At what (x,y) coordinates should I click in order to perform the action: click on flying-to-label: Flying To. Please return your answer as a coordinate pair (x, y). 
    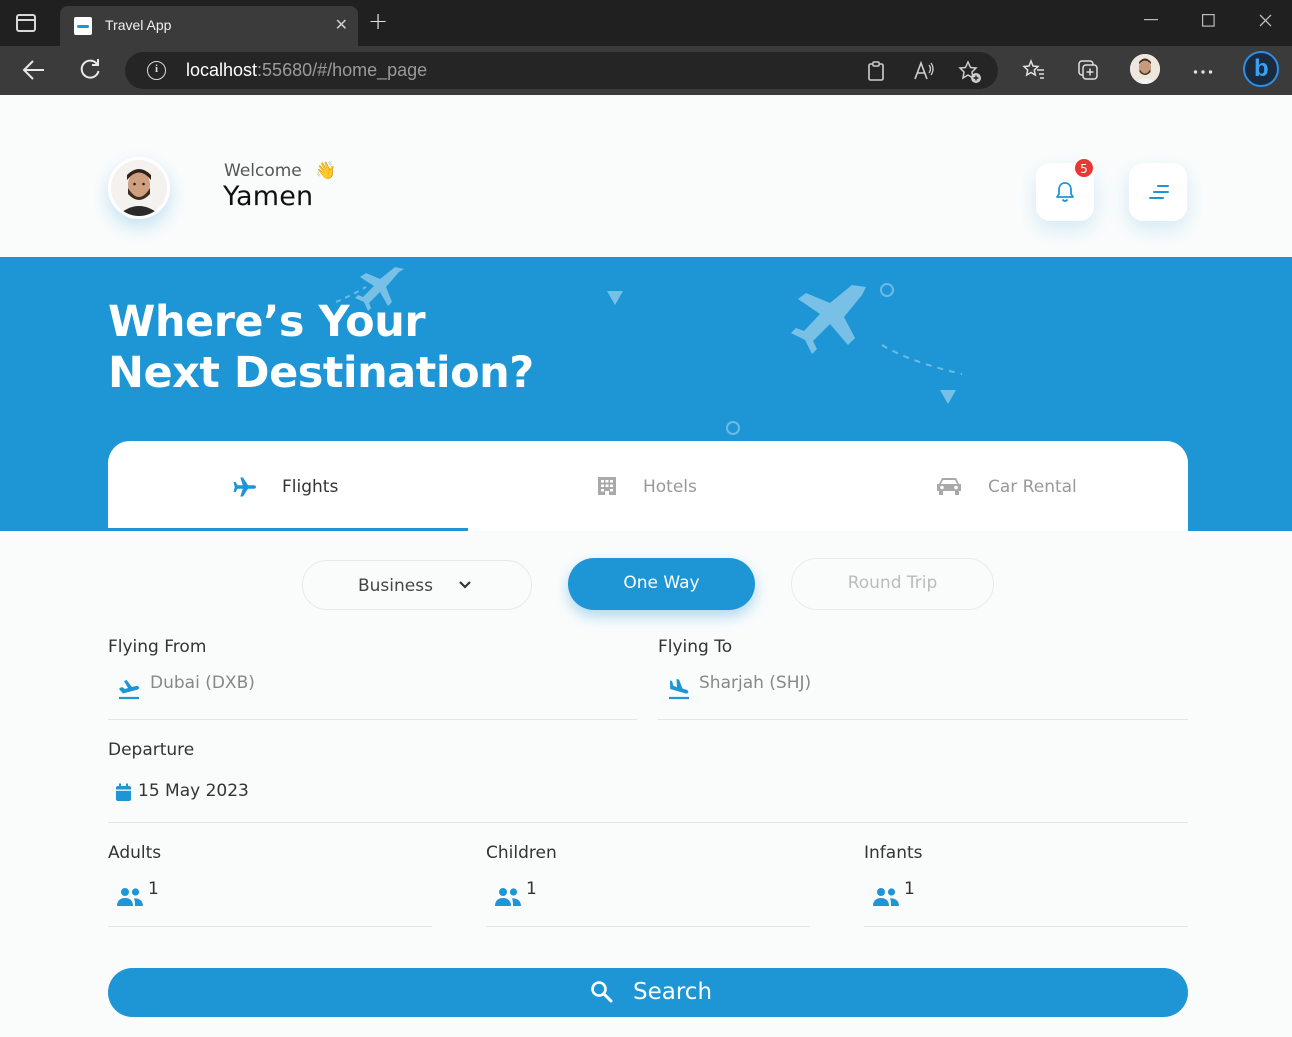
    Looking at the image, I should click on (695, 647).